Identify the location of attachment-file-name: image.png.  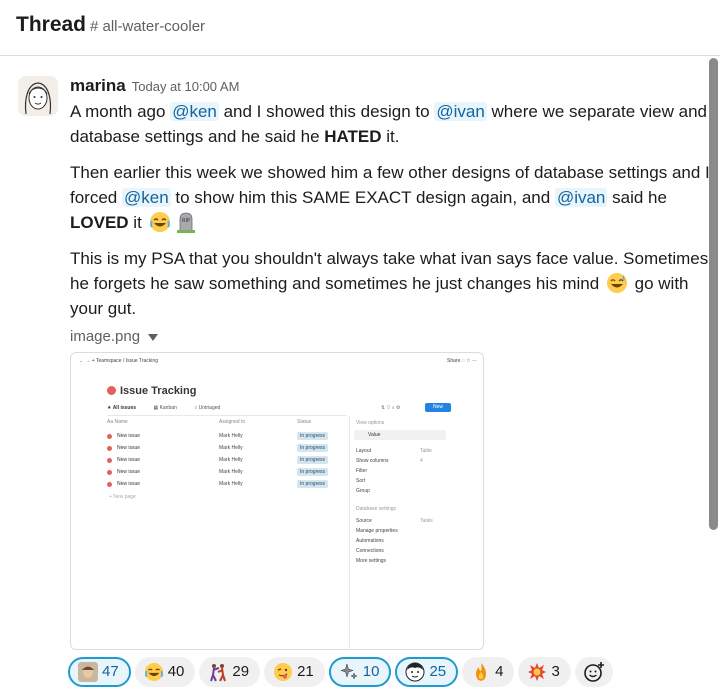
(105, 336).